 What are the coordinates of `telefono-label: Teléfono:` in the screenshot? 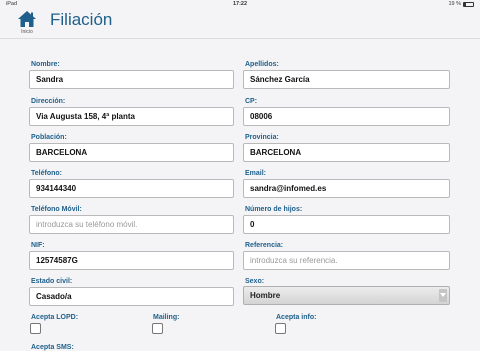 It's located at (46, 173).